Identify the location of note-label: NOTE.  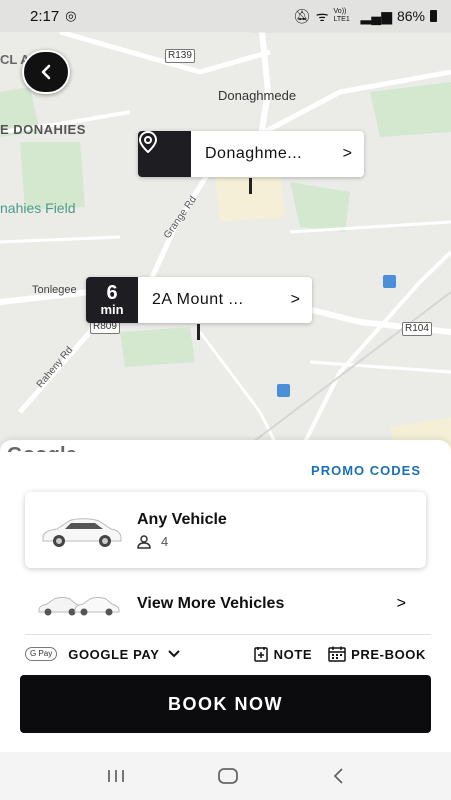
(293, 654).